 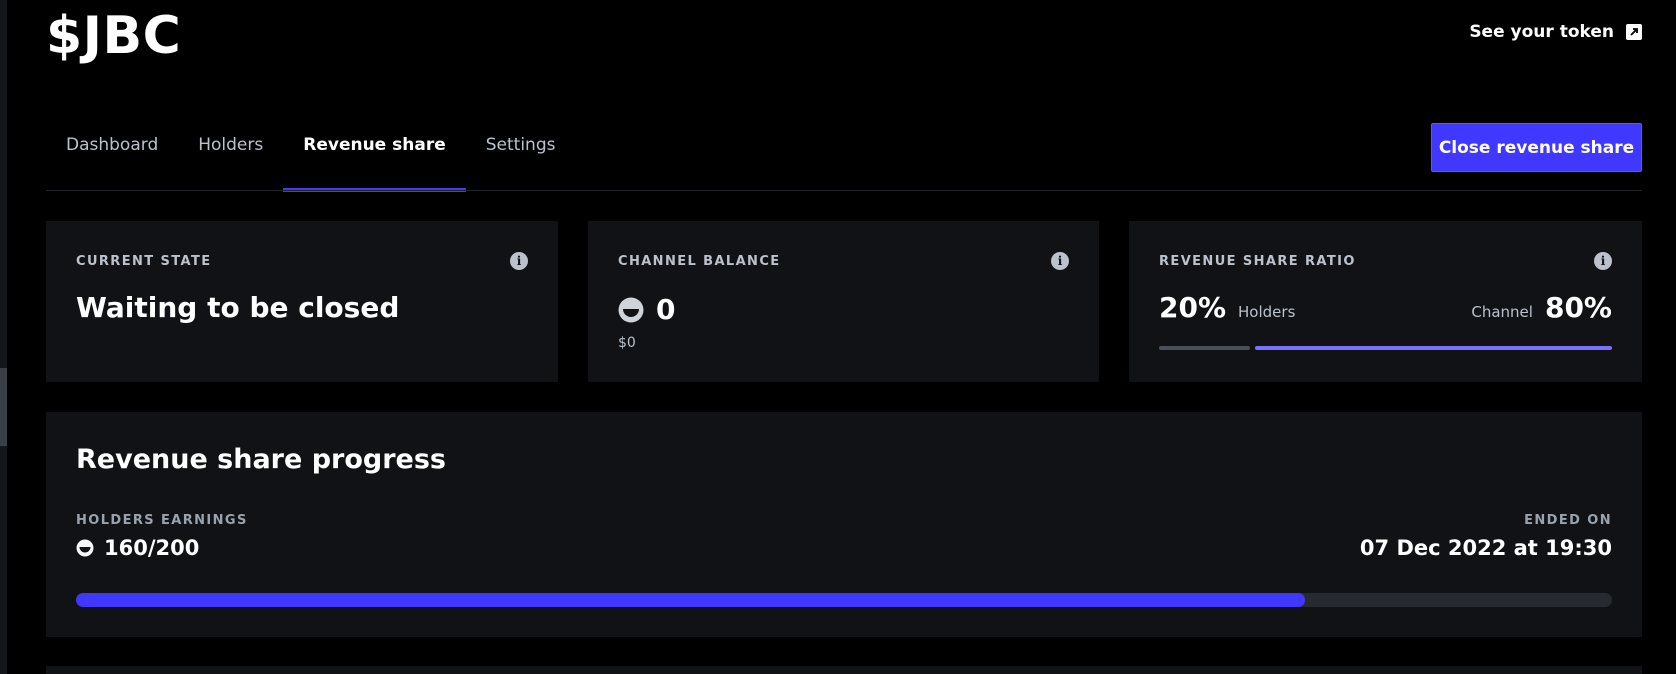 I want to click on tab-dashboard: Dashboard, so click(x=112, y=155).